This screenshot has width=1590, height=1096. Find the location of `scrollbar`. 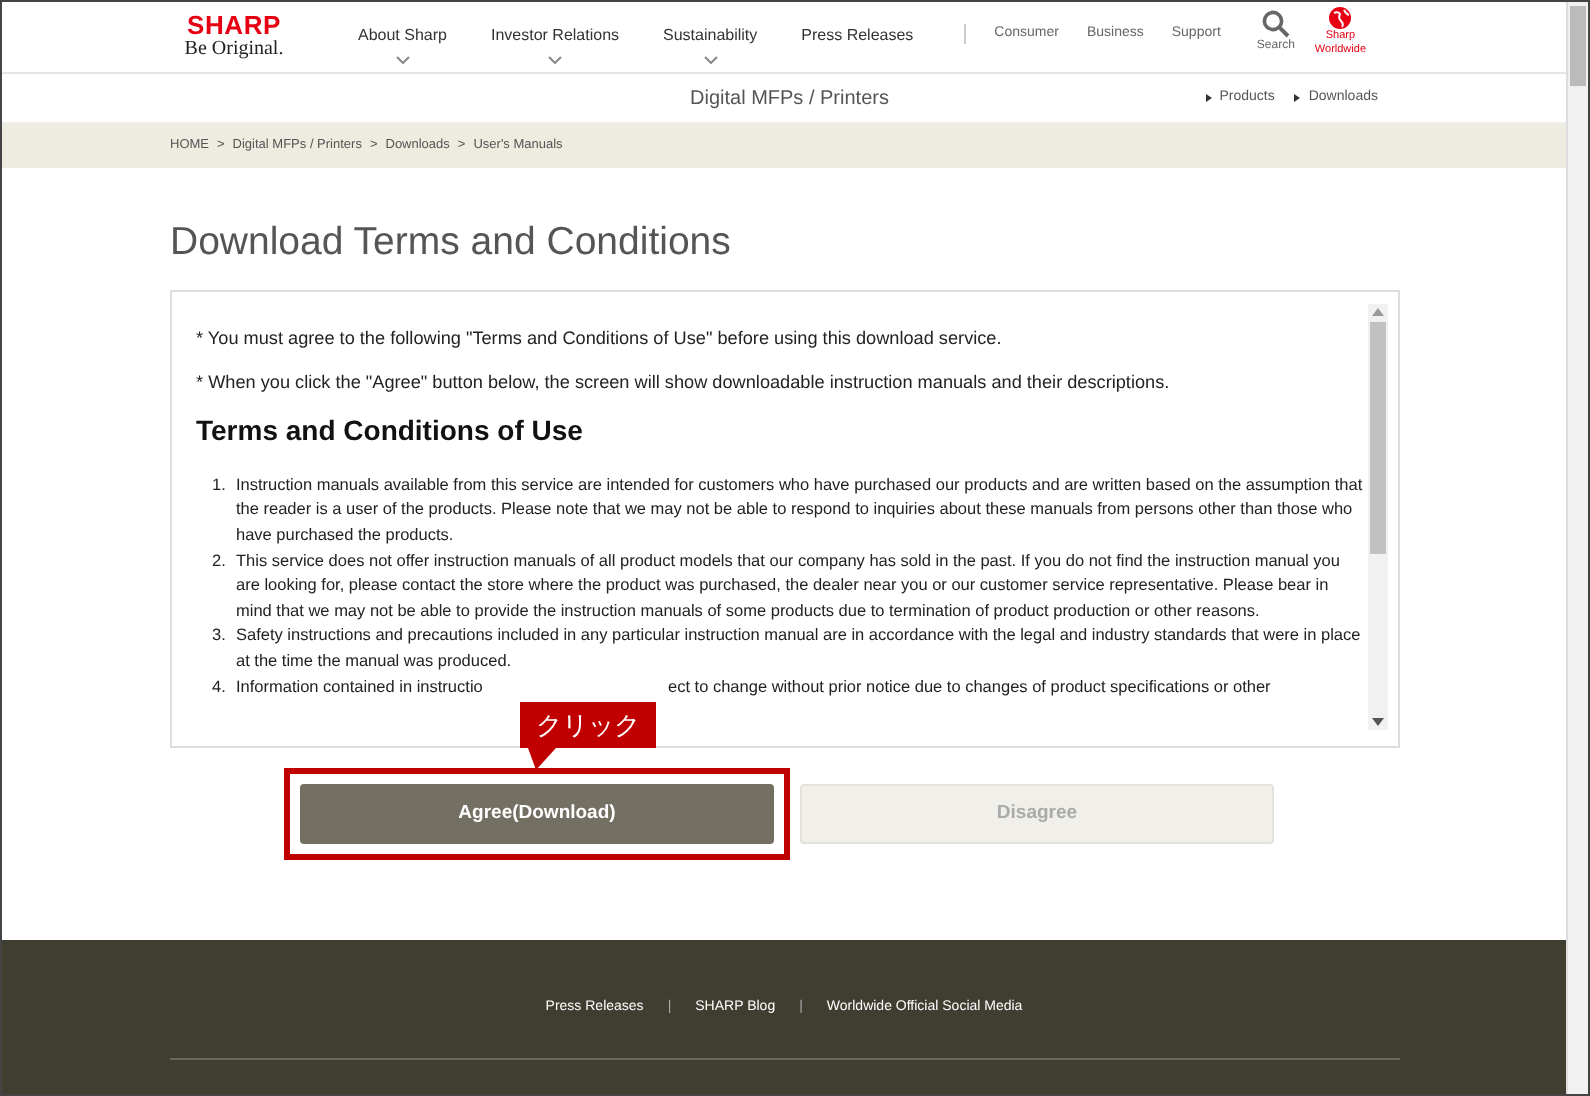

scrollbar is located at coordinates (1378, 517).